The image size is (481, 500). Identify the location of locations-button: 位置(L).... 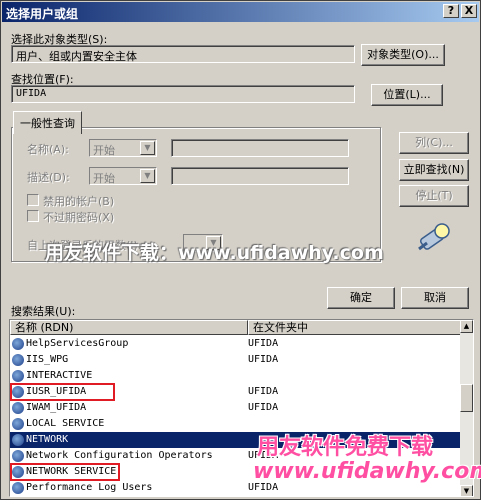
(407, 95).